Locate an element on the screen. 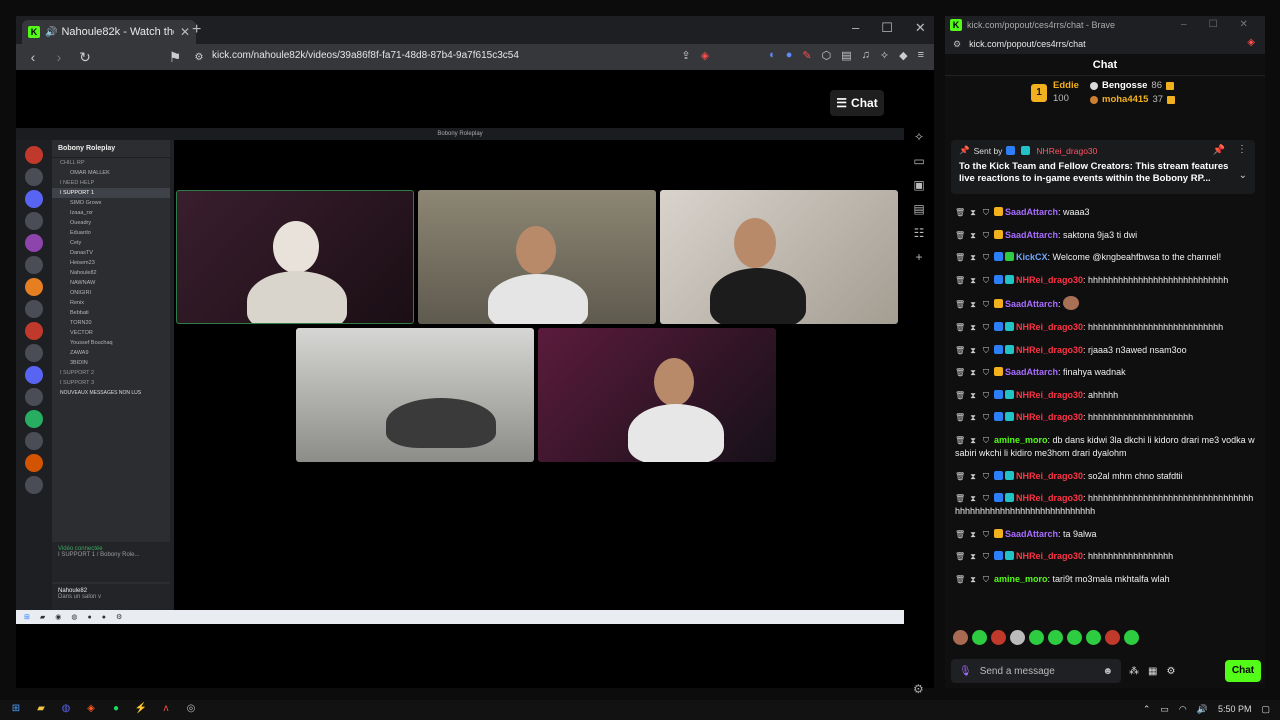 This screenshot has height=720, width=1280. store-icon: ▦ is located at coordinates (1152, 671).